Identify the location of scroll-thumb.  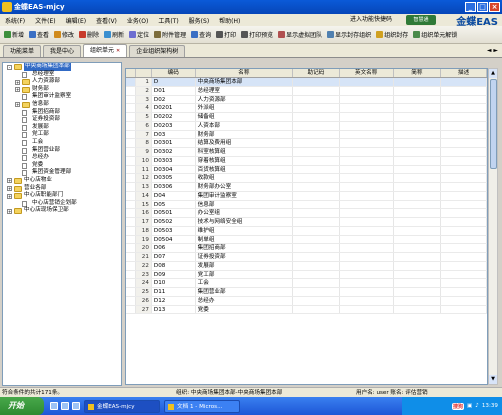
(493, 124).